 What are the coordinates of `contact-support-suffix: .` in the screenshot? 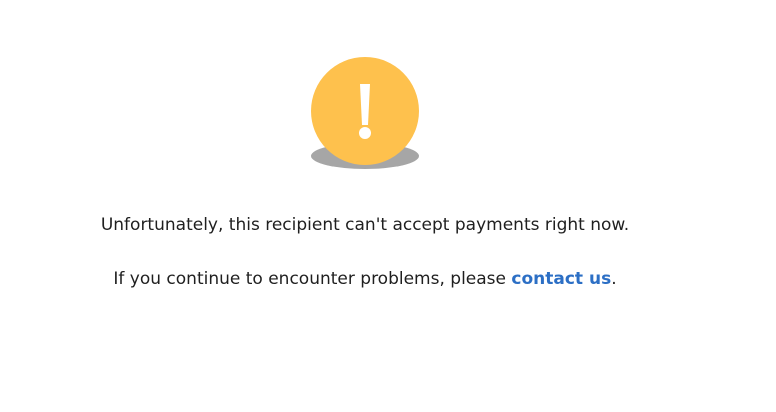 It's located at (614, 279).